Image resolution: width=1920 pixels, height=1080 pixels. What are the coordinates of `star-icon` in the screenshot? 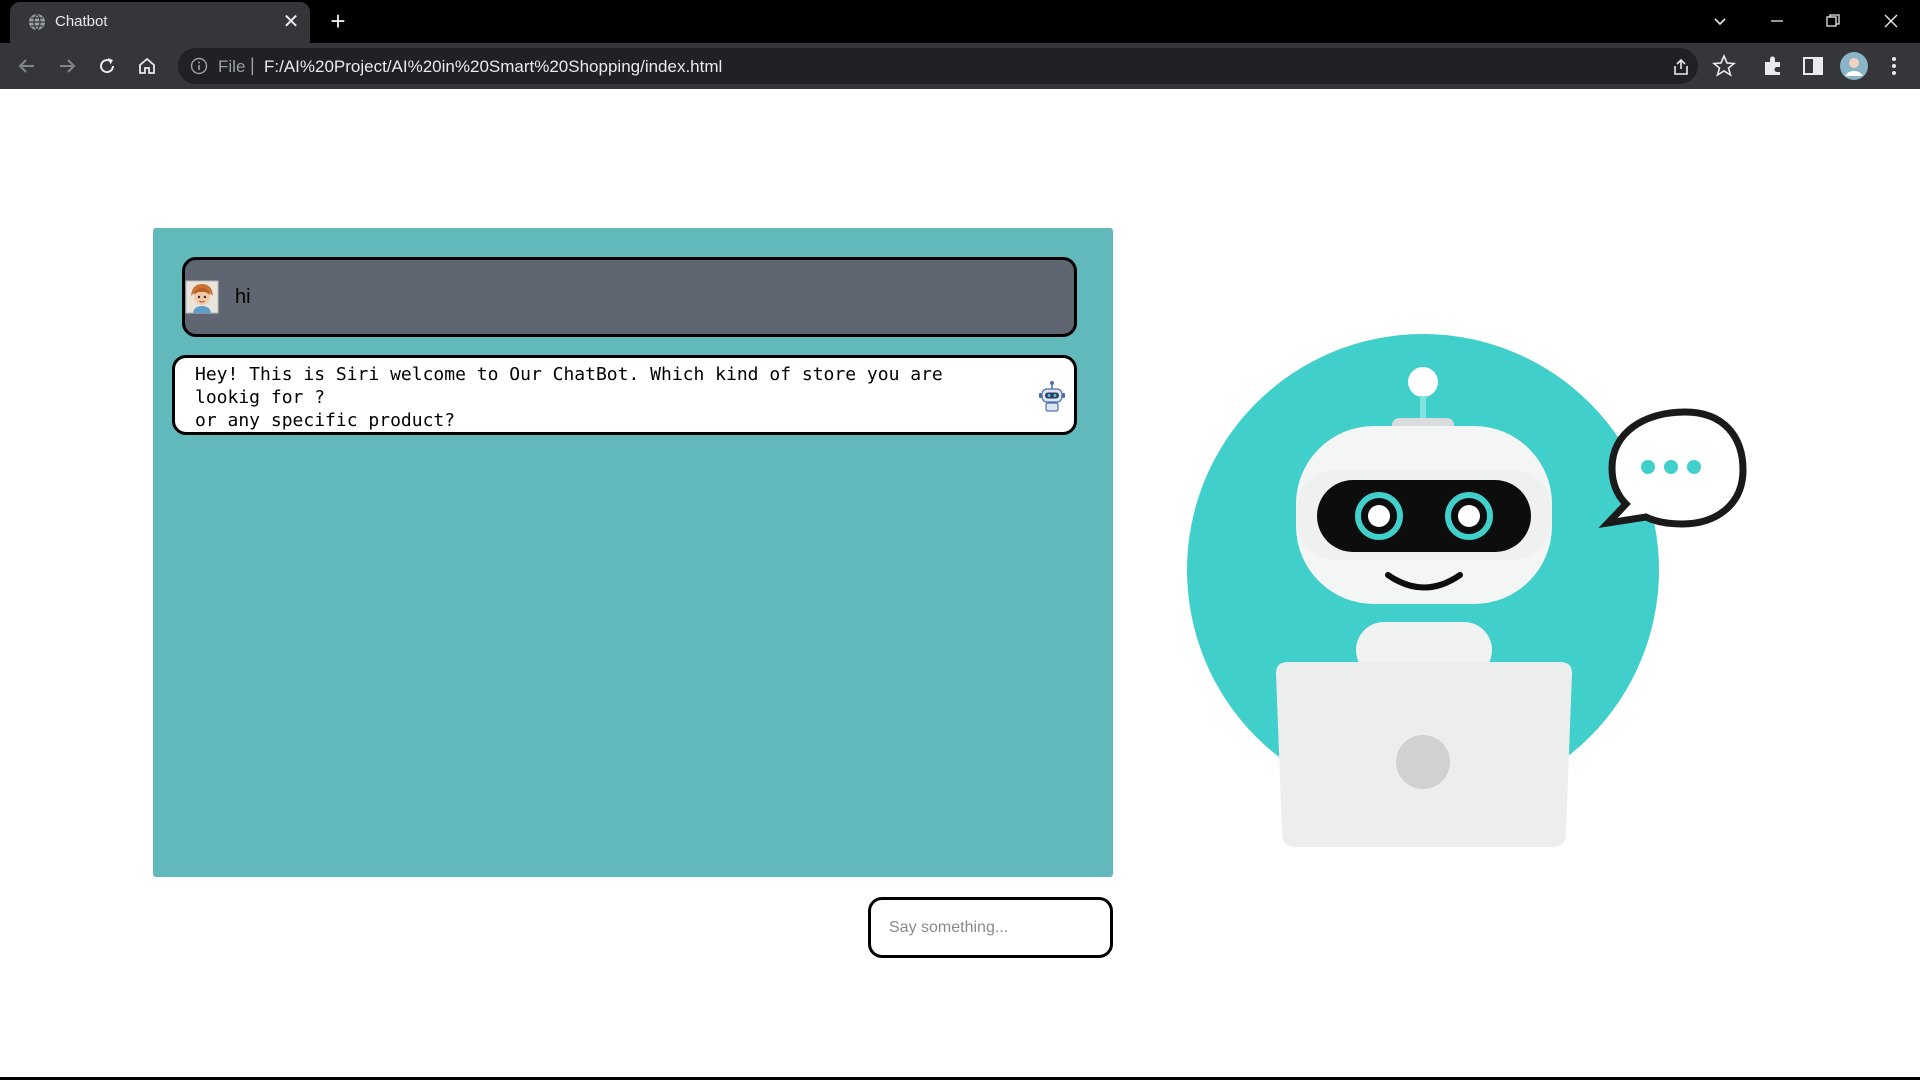 It's located at (1724, 66).